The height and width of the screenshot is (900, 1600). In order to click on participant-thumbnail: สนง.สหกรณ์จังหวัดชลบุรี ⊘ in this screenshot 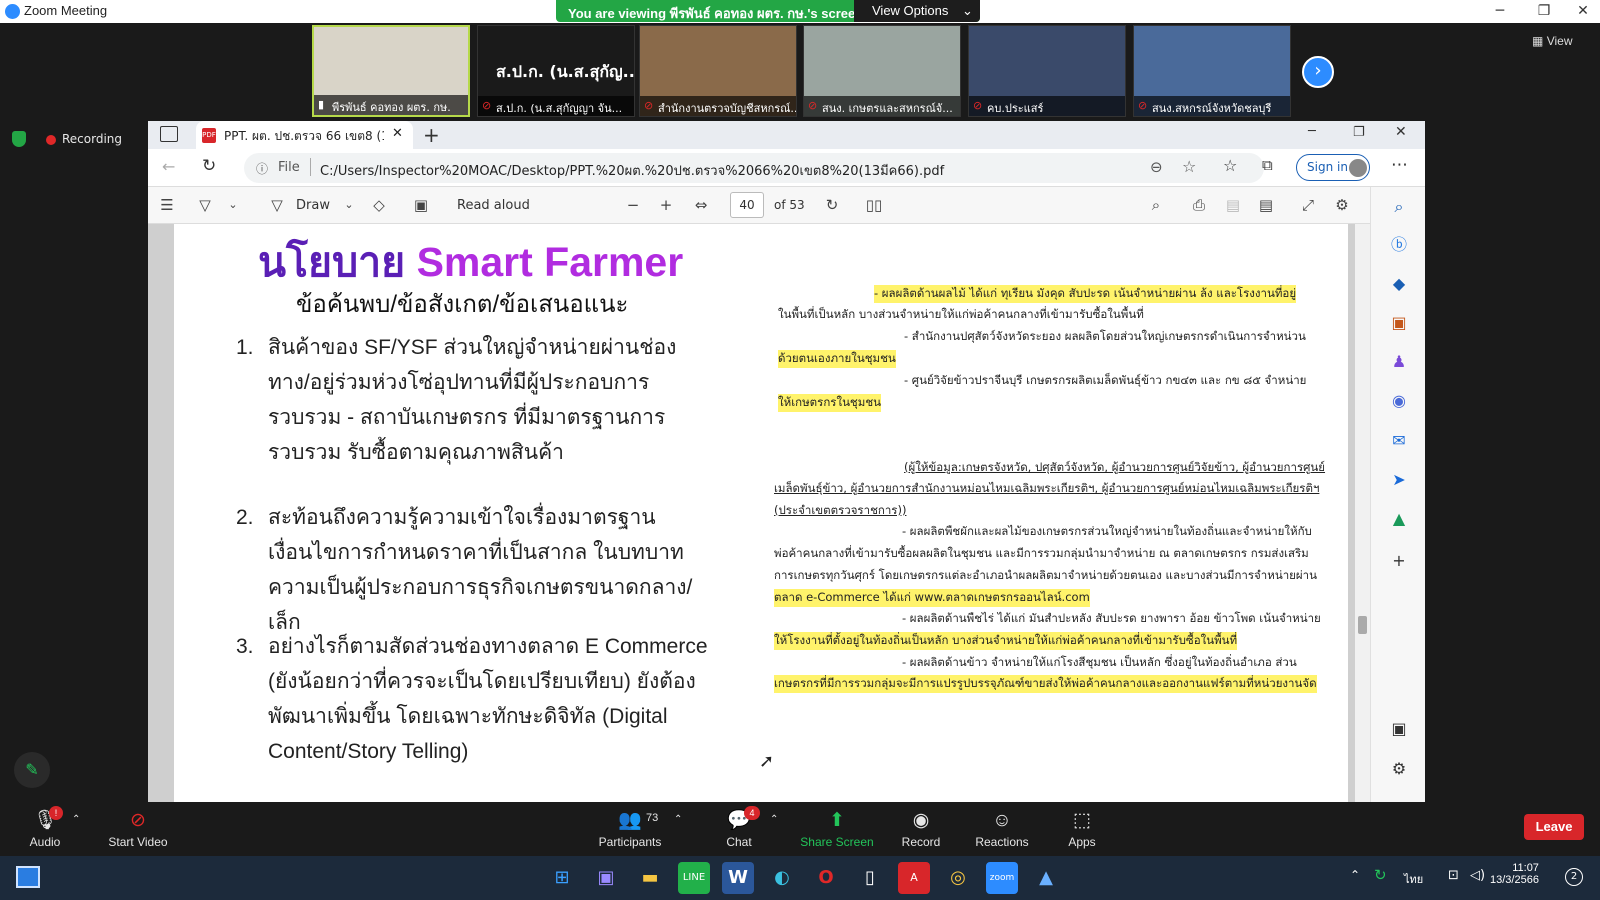, I will do `click(1212, 71)`.